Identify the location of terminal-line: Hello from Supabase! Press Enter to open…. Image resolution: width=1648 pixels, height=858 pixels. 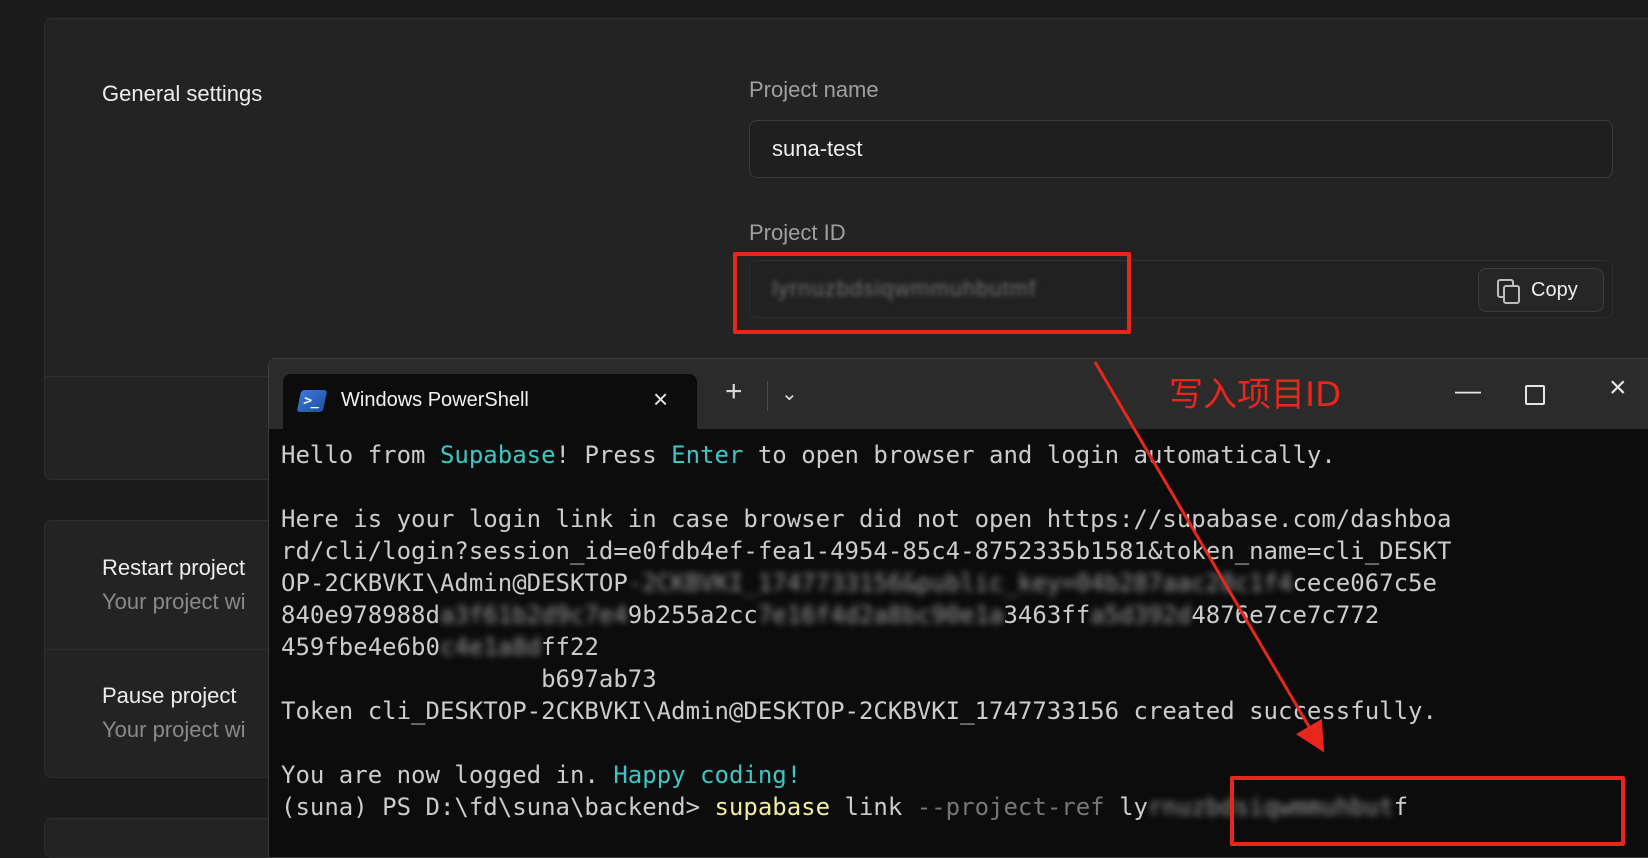
(808, 455).